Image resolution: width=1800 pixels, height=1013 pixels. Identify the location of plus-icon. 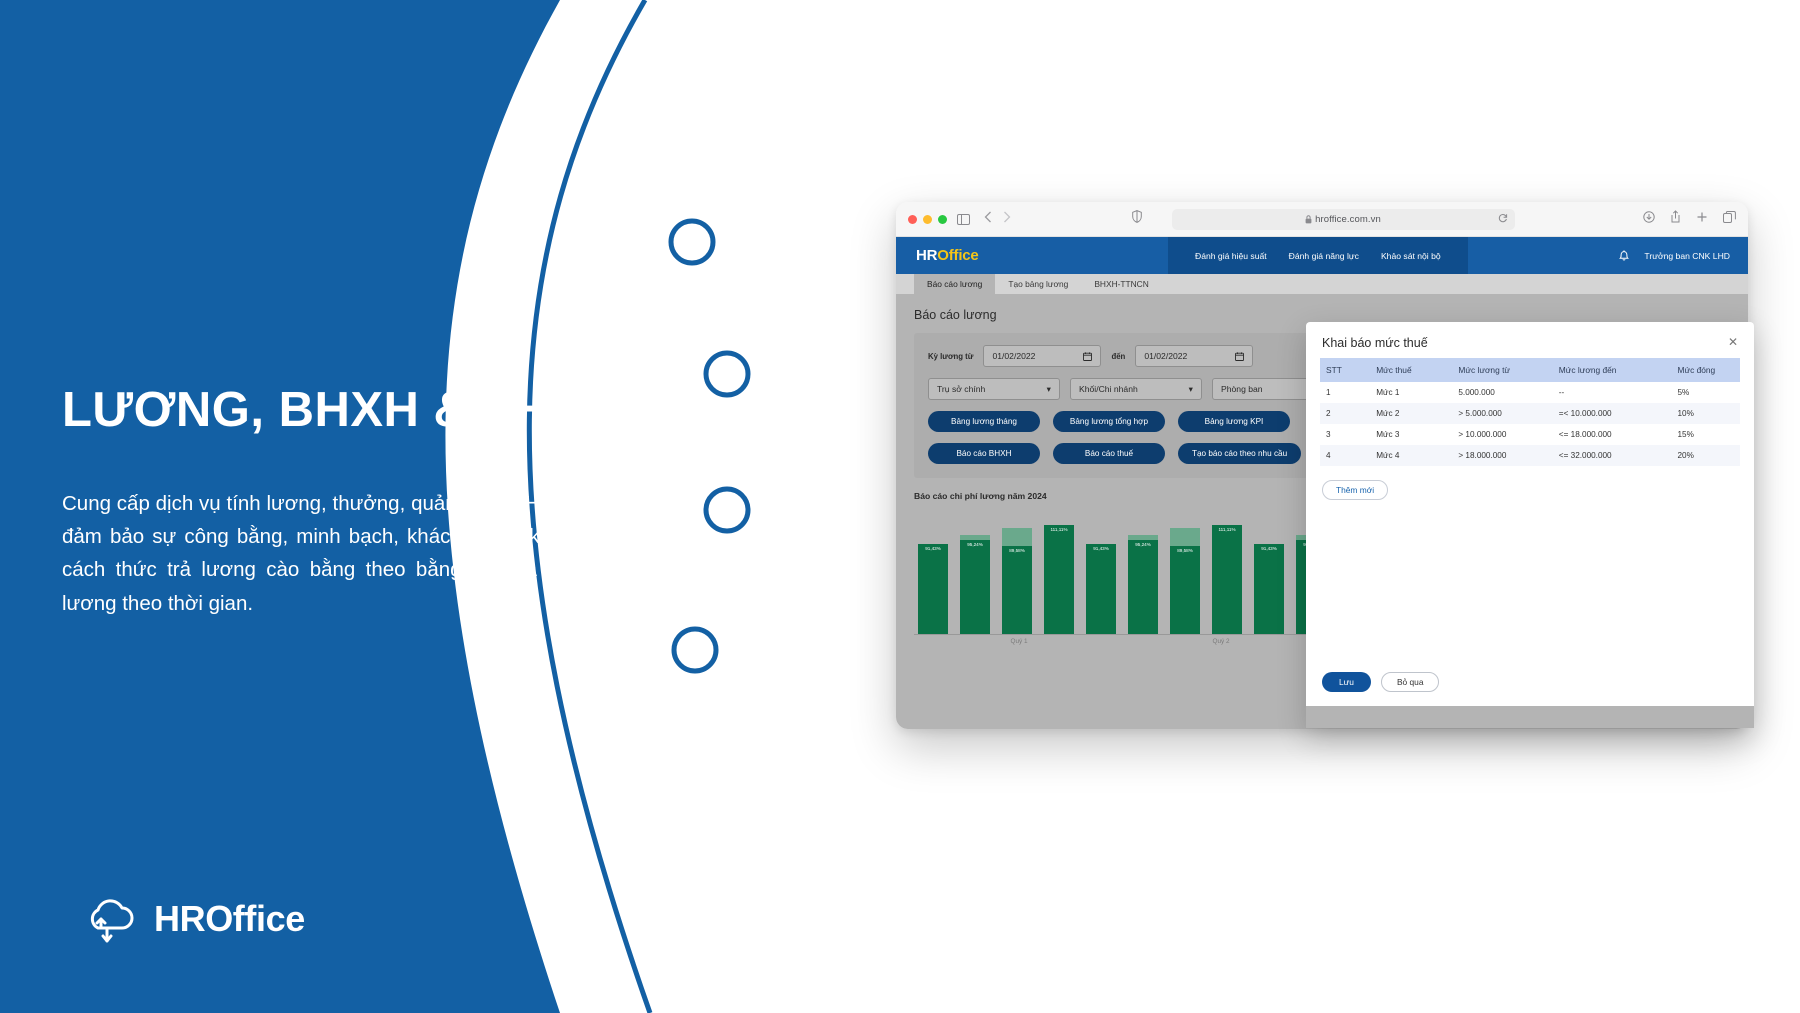
(1702, 219).